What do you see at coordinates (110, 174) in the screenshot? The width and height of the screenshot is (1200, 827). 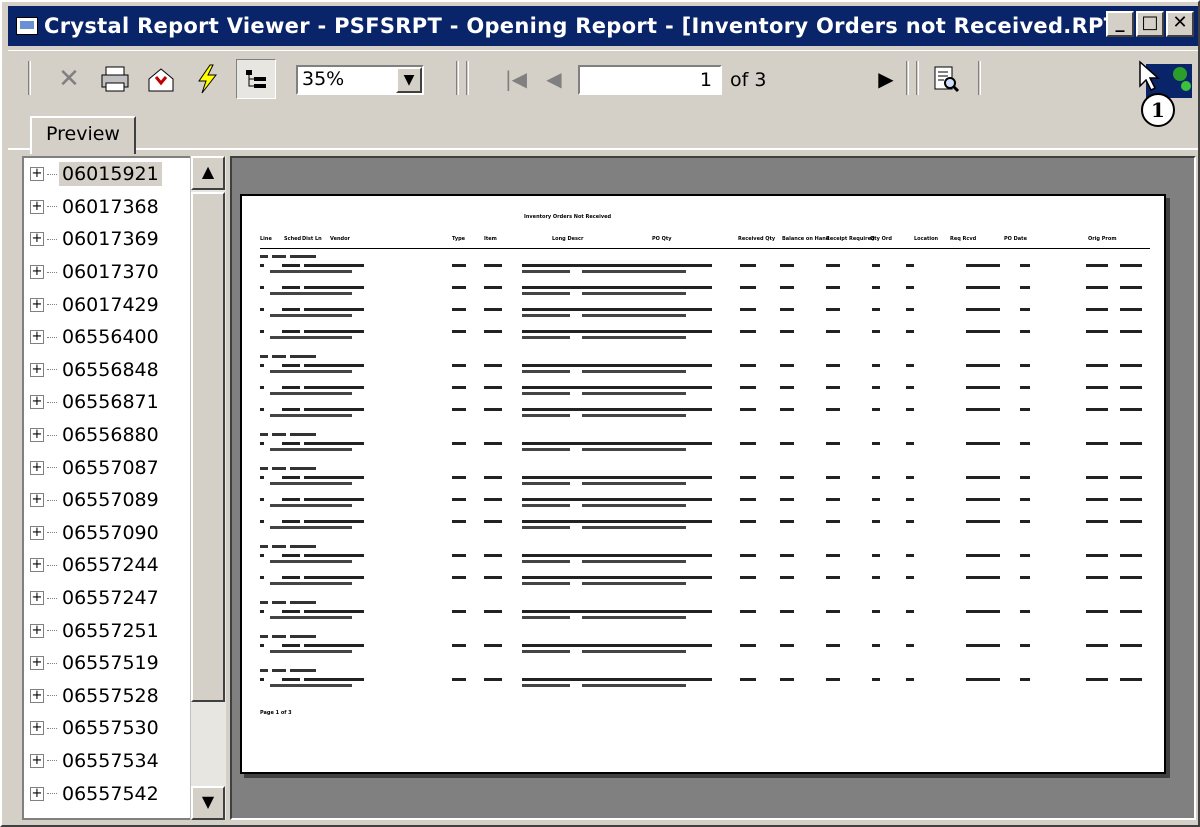 I see `tree-item-label: 06015921` at bounding box center [110, 174].